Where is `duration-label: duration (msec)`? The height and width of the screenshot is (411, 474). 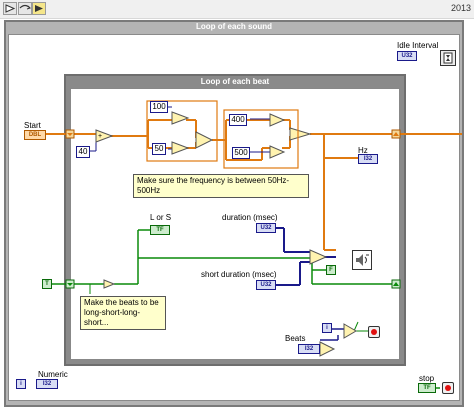 duration-label: duration (msec) is located at coordinates (250, 217).